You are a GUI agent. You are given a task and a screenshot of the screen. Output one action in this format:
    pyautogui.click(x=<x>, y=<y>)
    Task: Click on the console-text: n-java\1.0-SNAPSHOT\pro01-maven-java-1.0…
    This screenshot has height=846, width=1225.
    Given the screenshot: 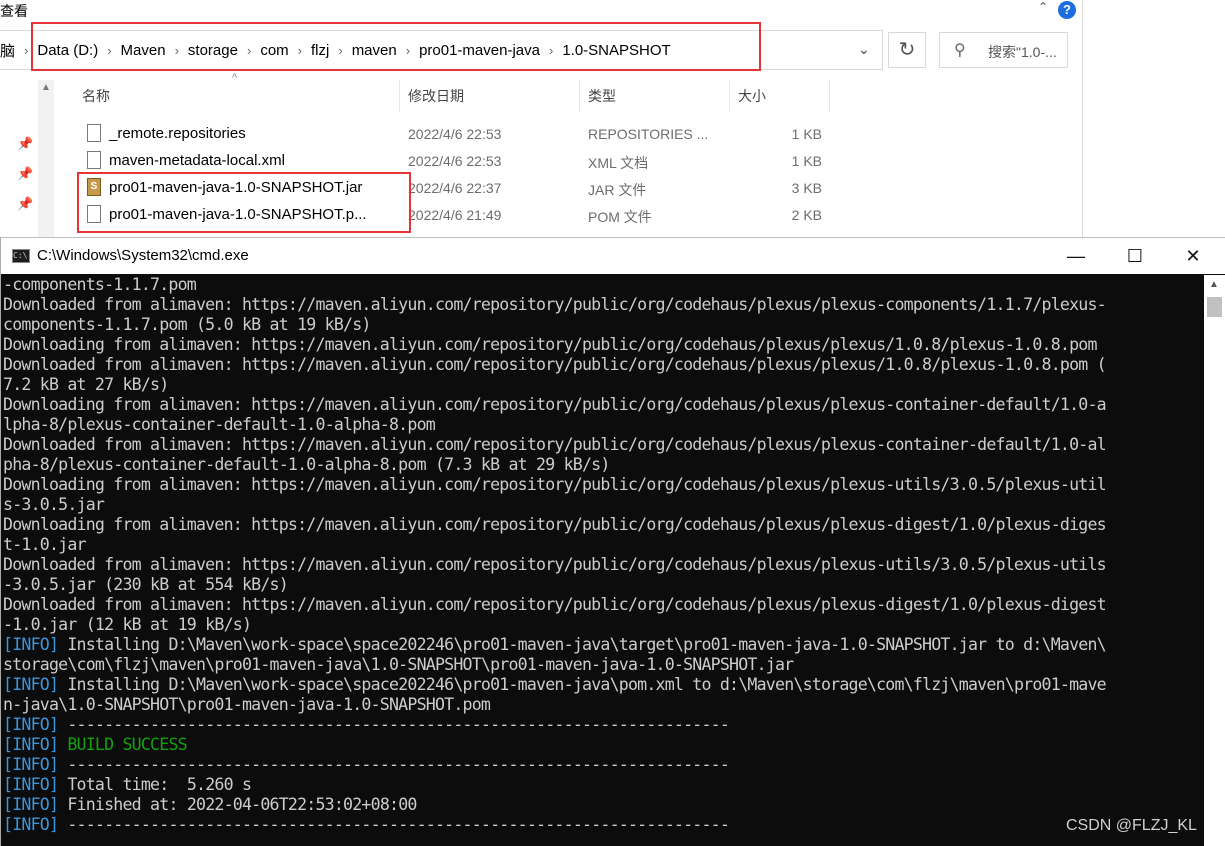 What is the action you would take?
    pyautogui.click(x=247, y=704)
    